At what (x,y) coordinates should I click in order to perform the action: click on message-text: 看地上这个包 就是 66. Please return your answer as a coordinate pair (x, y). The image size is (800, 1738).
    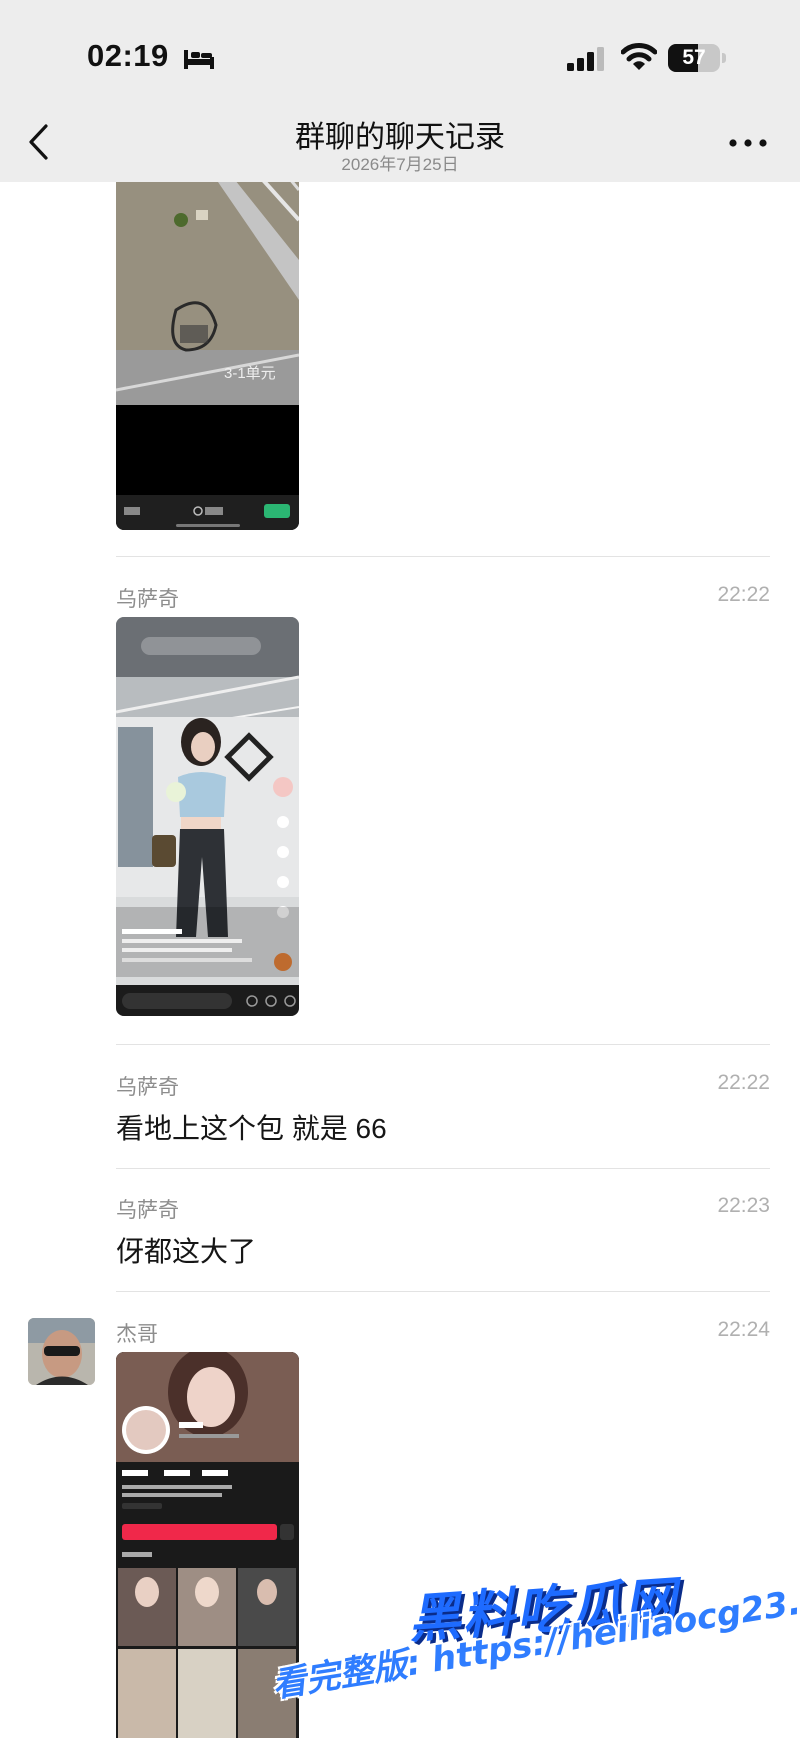
    Looking at the image, I should click on (251, 1128).